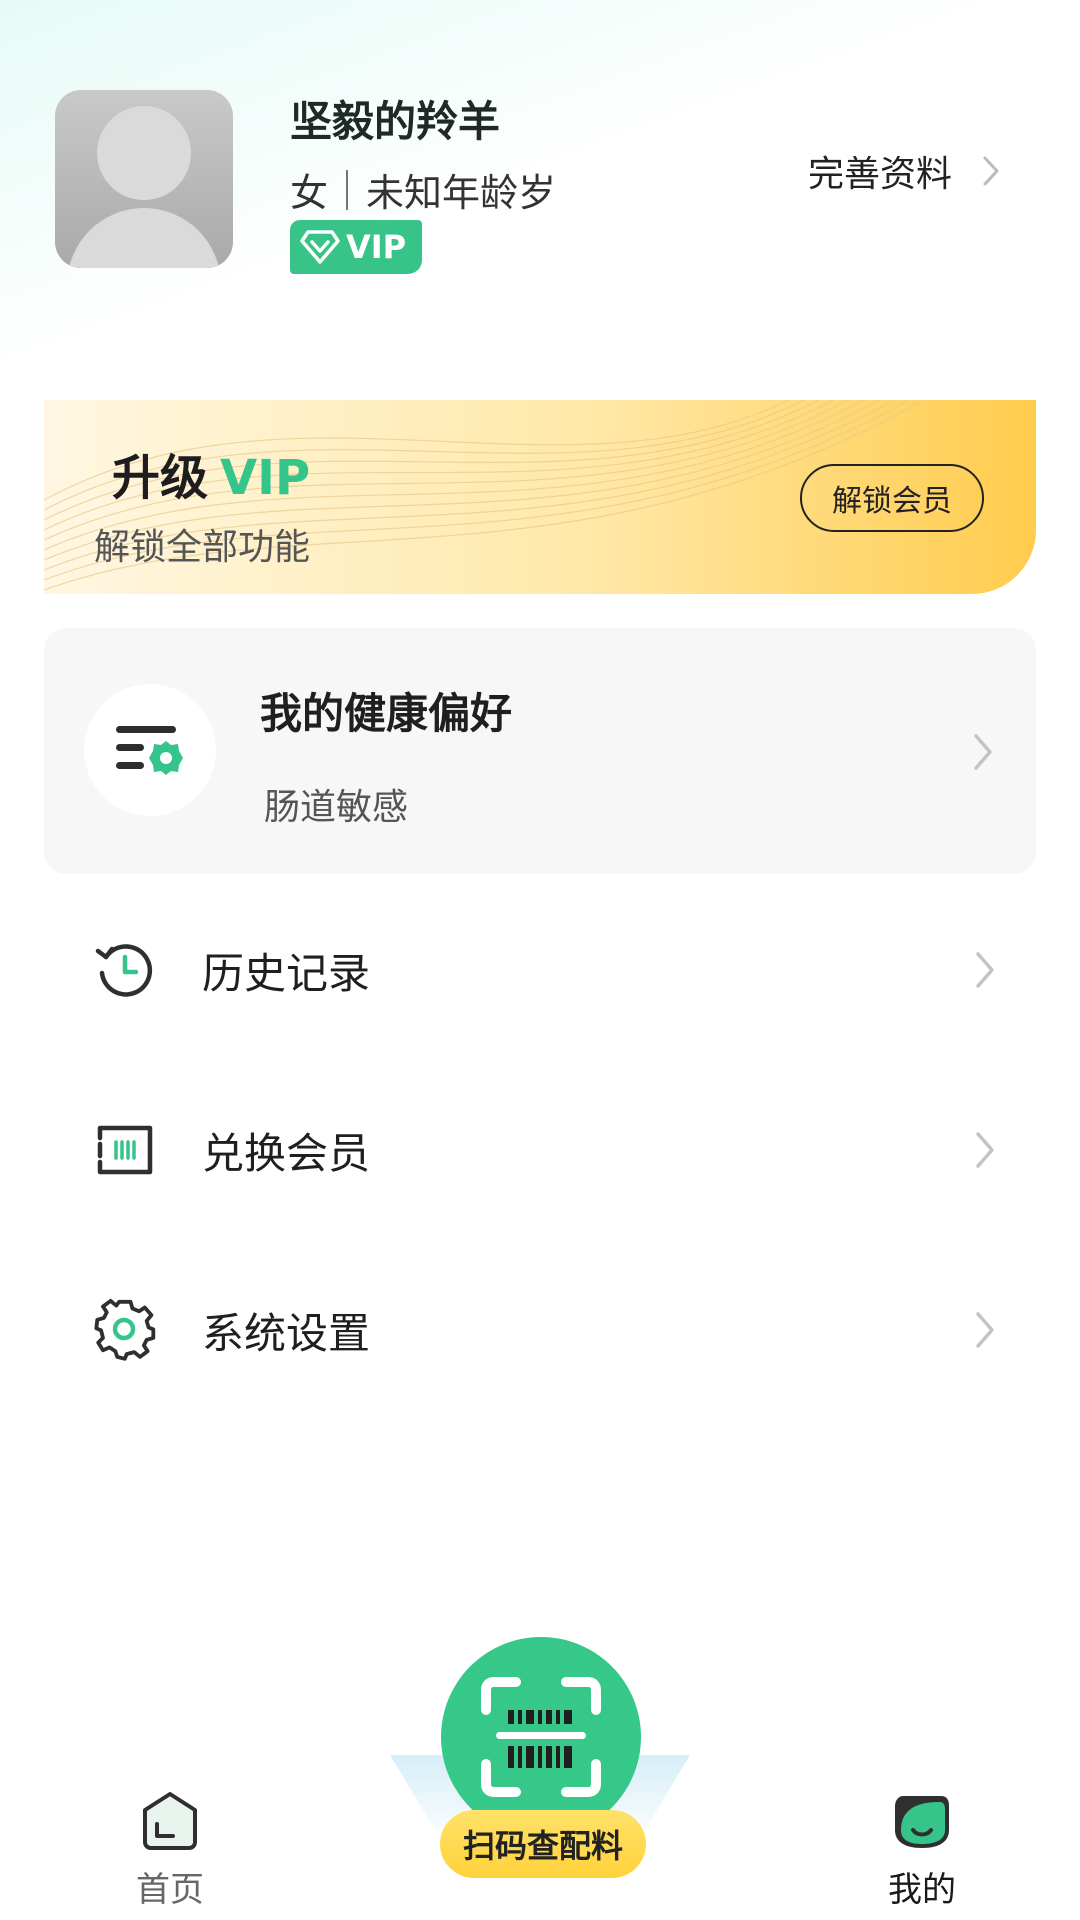 Image resolution: width=1080 pixels, height=1920 pixels. What do you see at coordinates (211, 473) in the screenshot?
I see `vip-banner-title: 升级 VIP` at bounding box center [211, 473].